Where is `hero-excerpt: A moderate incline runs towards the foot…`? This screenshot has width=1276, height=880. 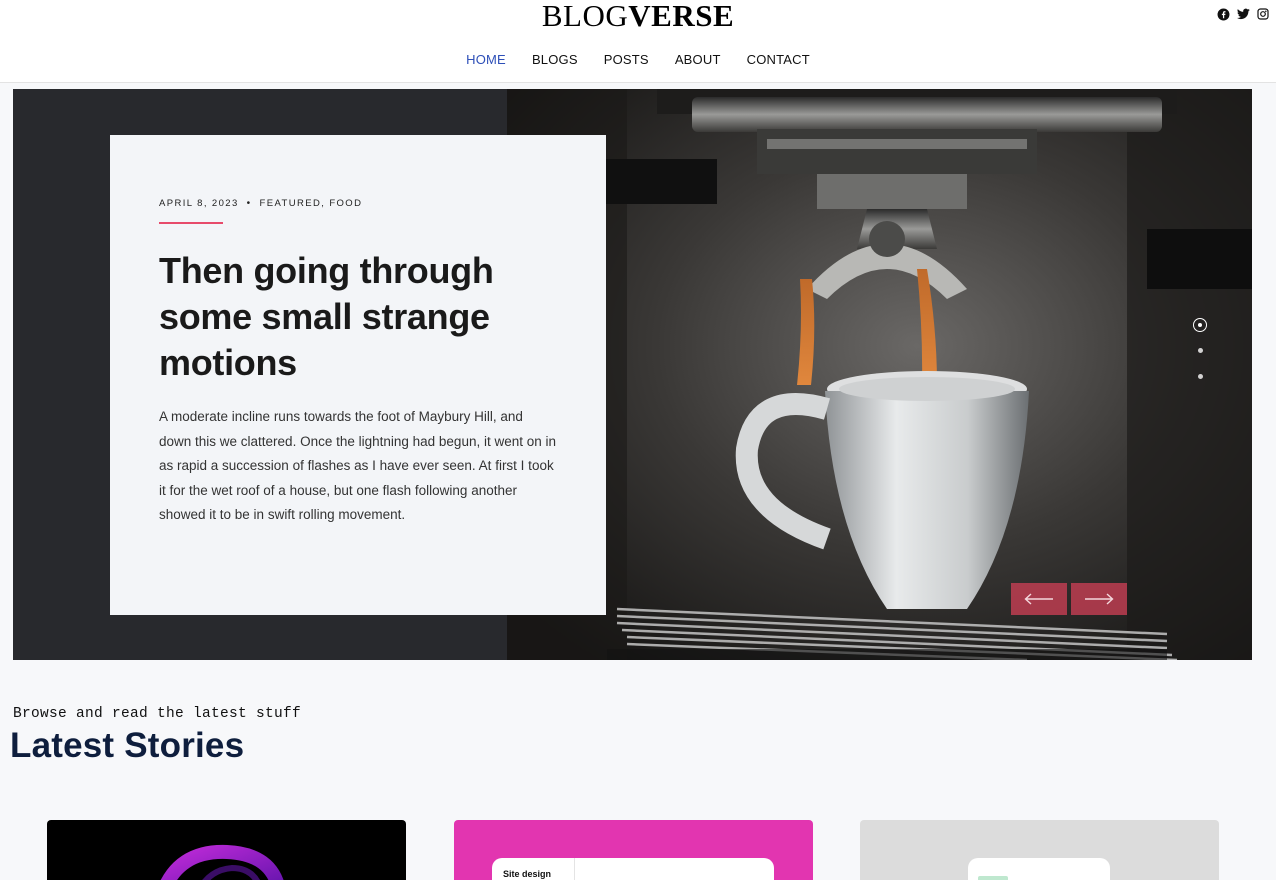
hero-excerpt: A moderate incline runs towards the foot… is located at coordinates (358, 466).